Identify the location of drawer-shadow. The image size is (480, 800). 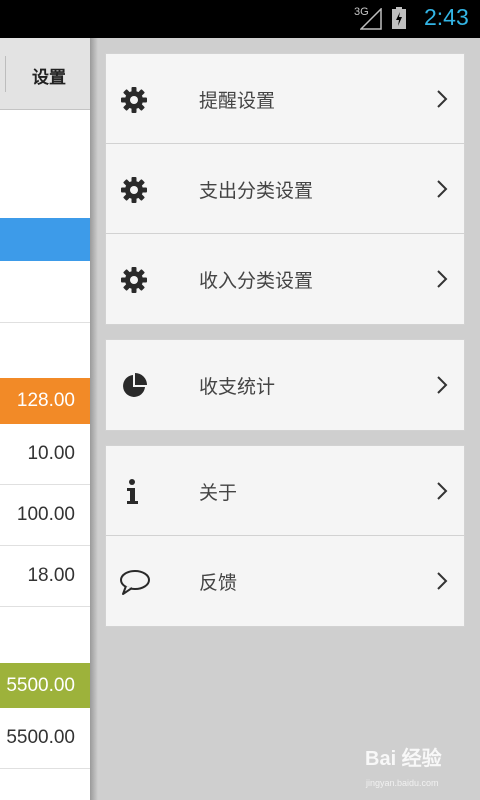
(94, 419).